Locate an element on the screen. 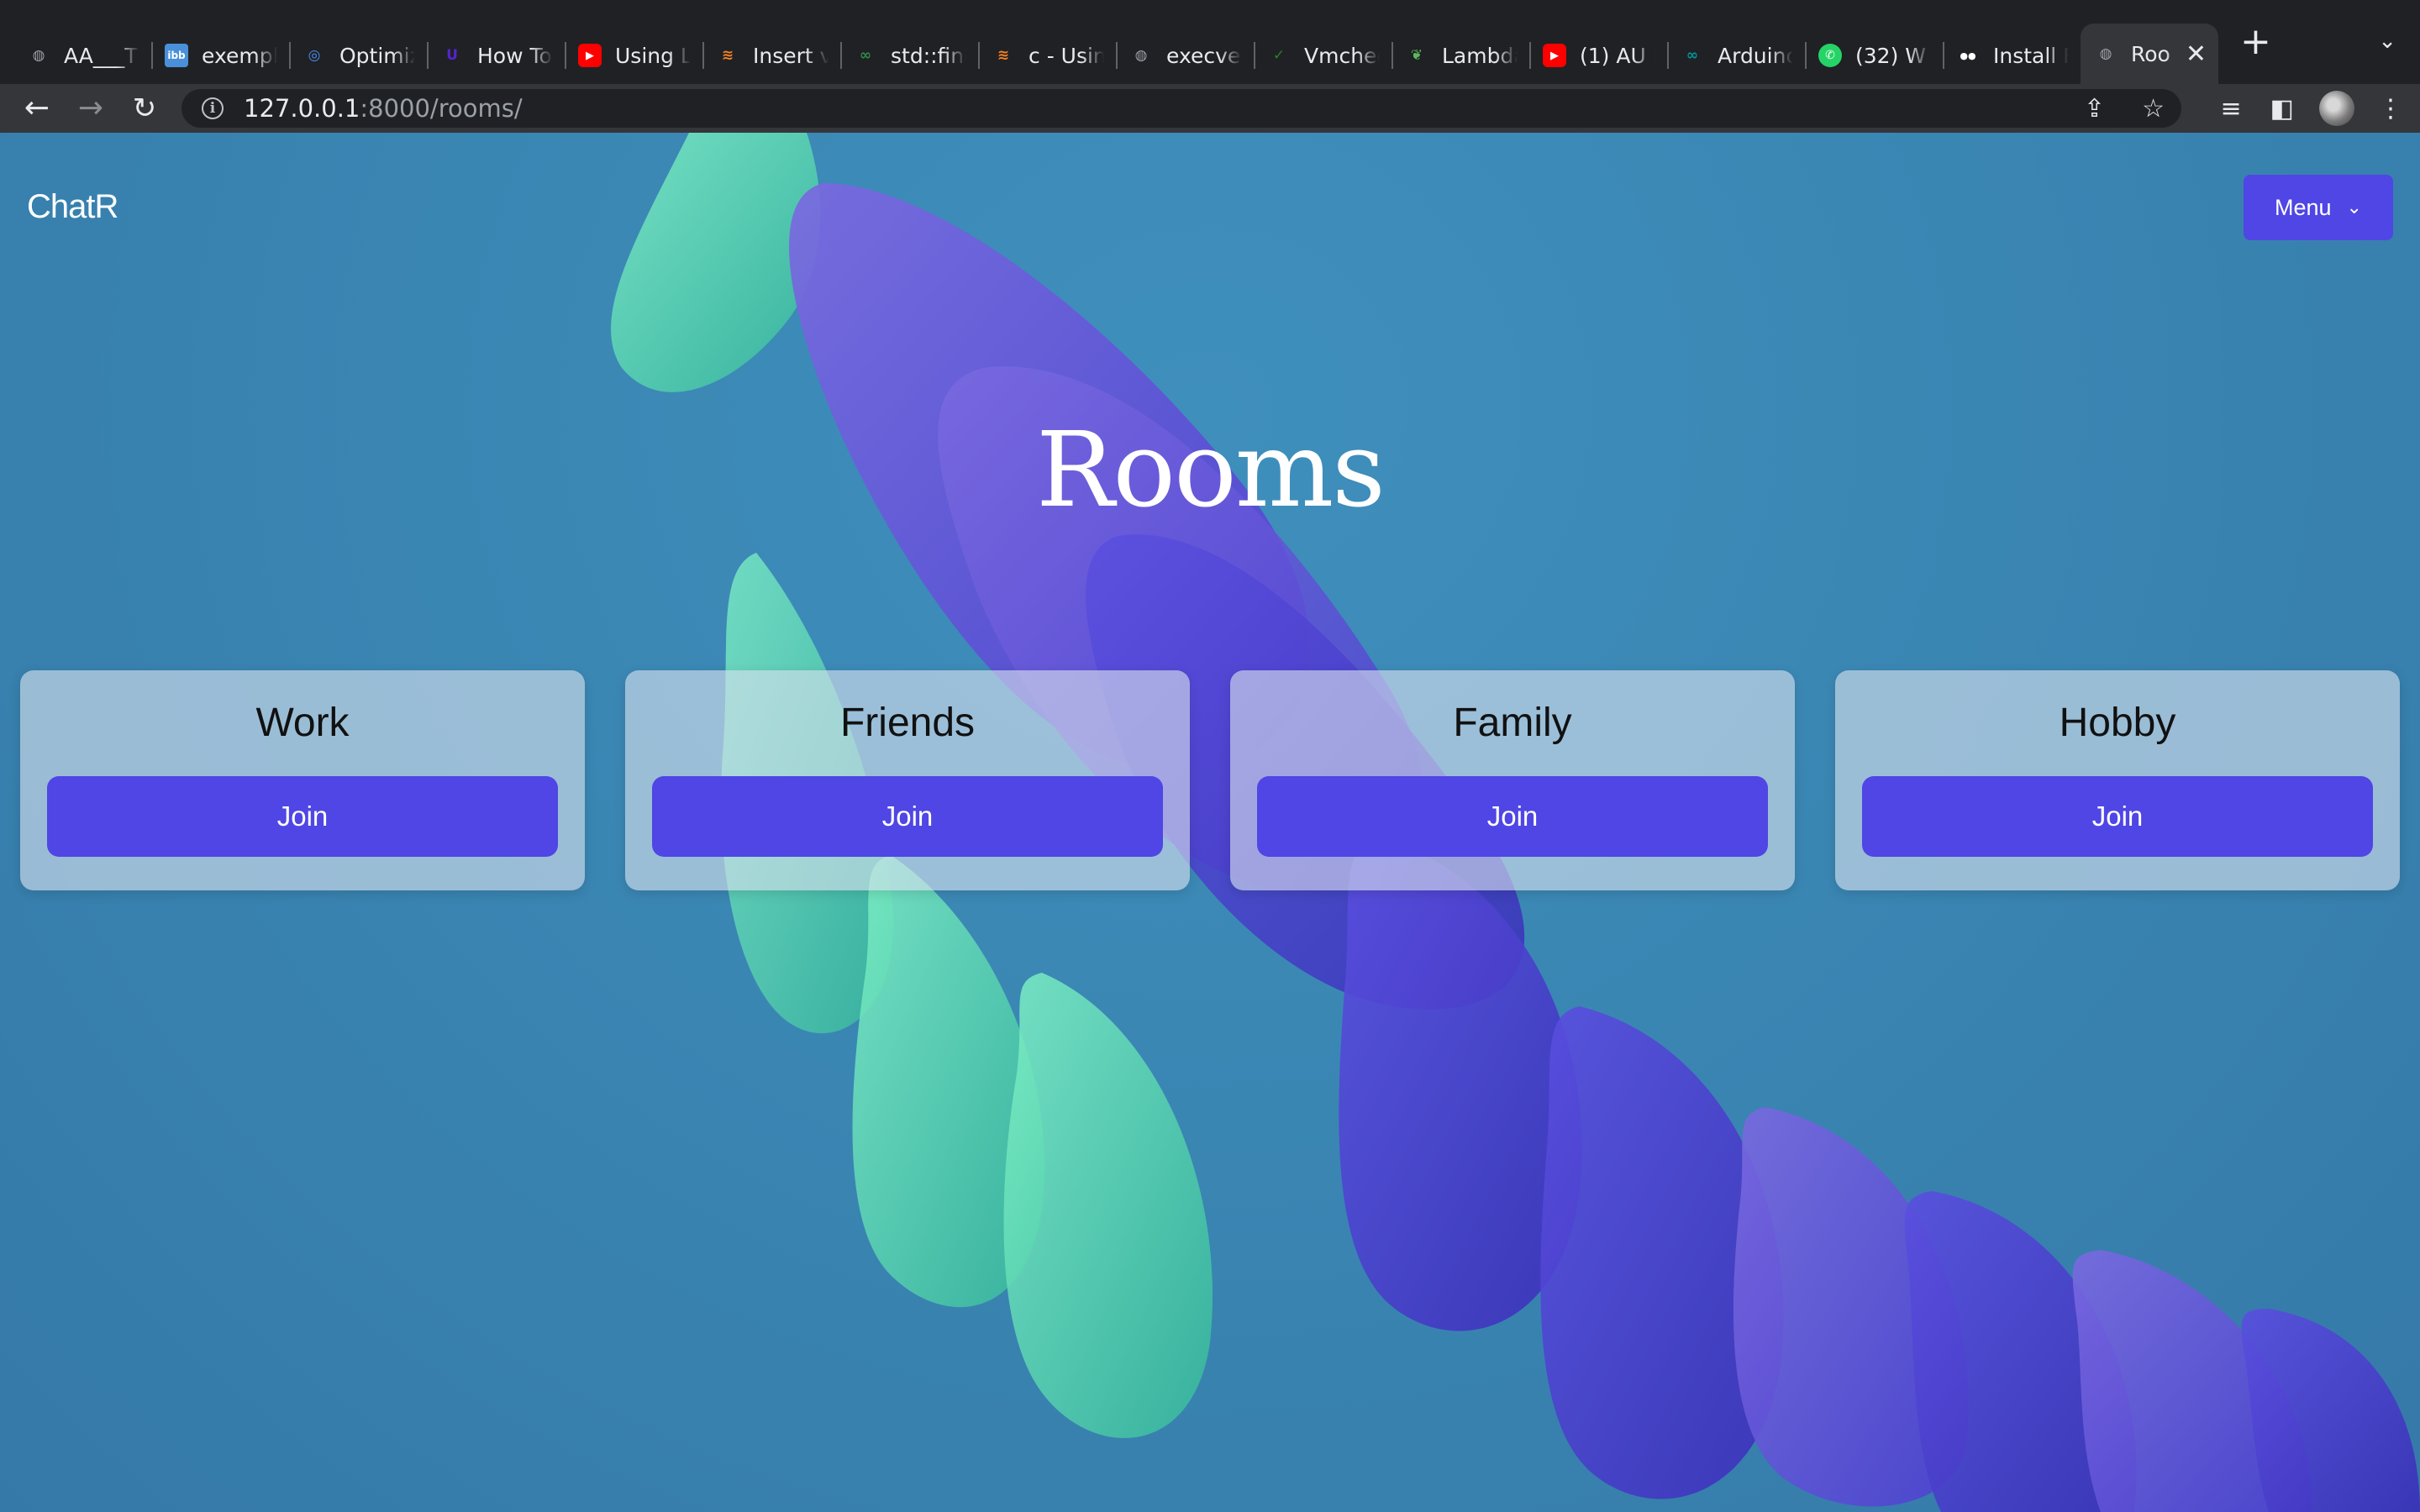  browser-tab: ◎ Optimiz is located at coordinates (358, 55).